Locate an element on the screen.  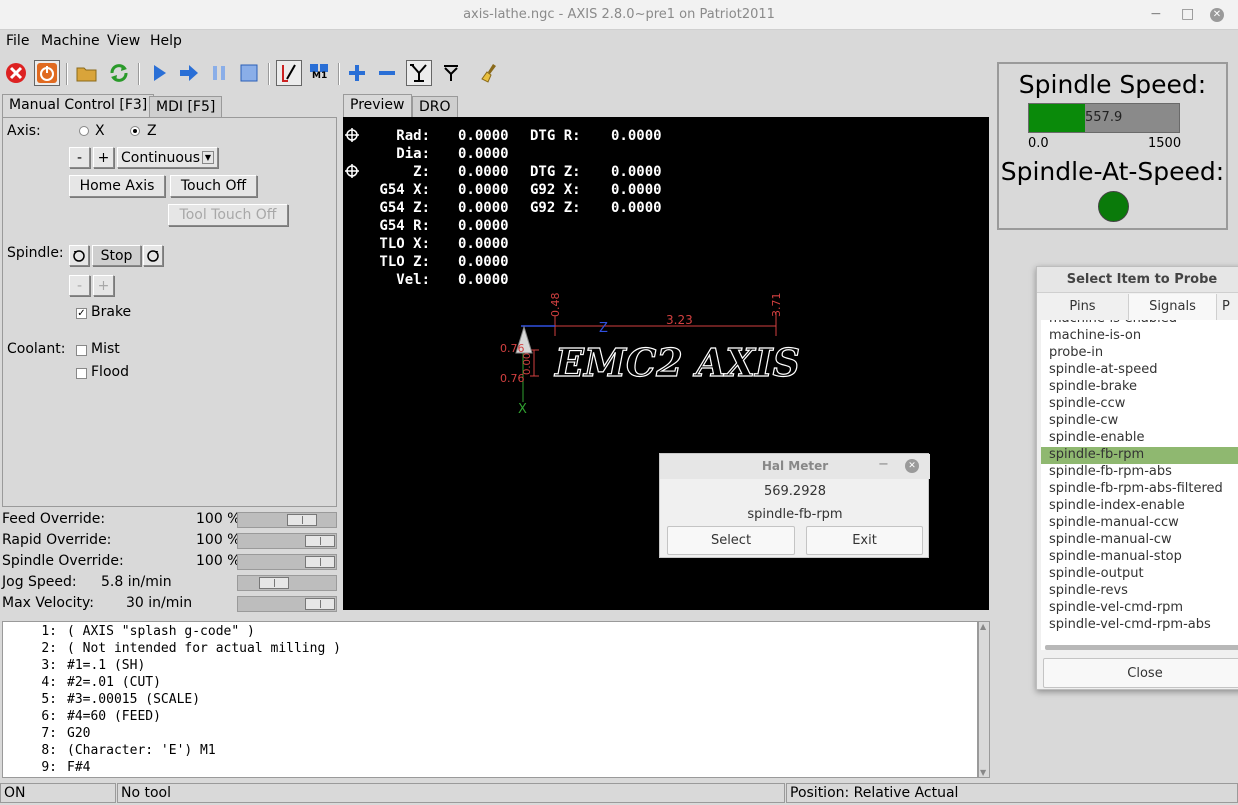
brake-label: Brake is located at coordinates (111, 312).